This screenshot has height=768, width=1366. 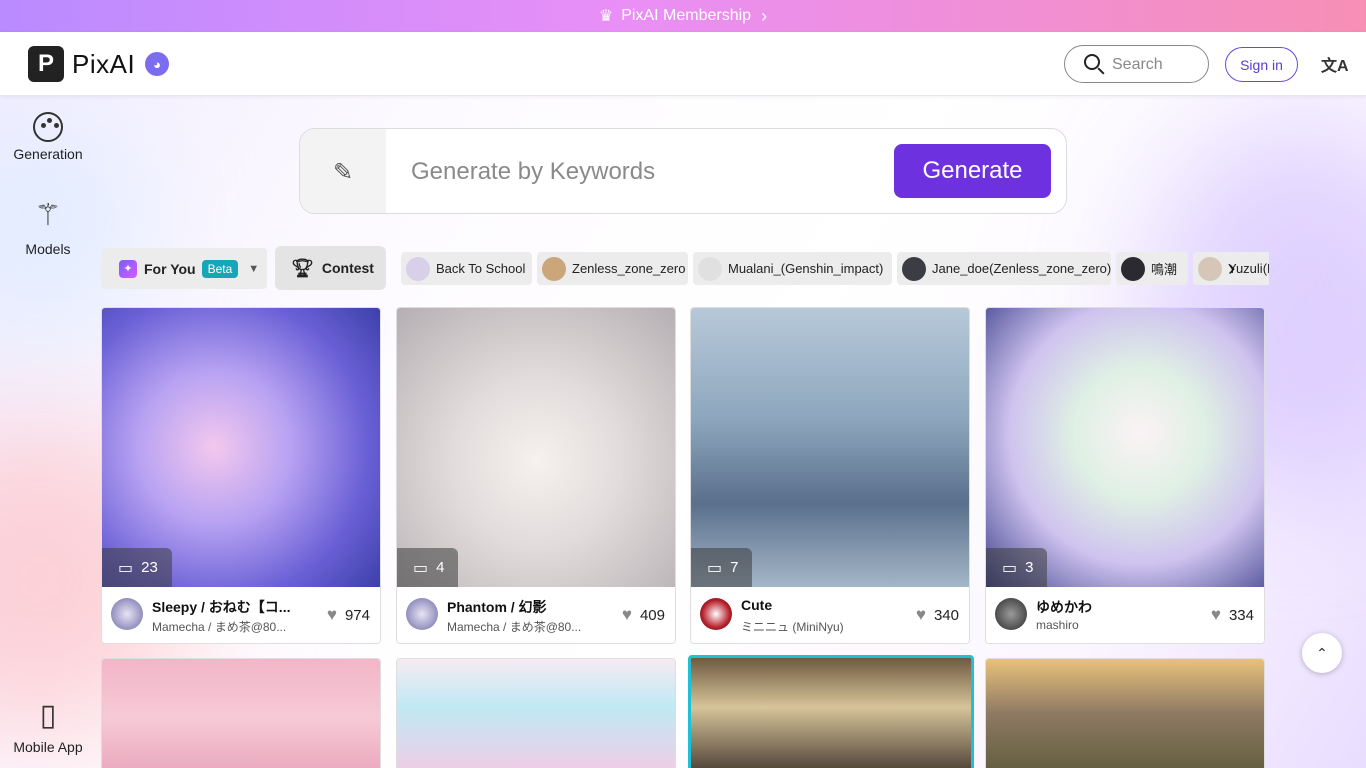 What do you see at coordinates (170, 268) in the screenshot?
I see `foryou-label: For You` at bounding box center [170, 268].